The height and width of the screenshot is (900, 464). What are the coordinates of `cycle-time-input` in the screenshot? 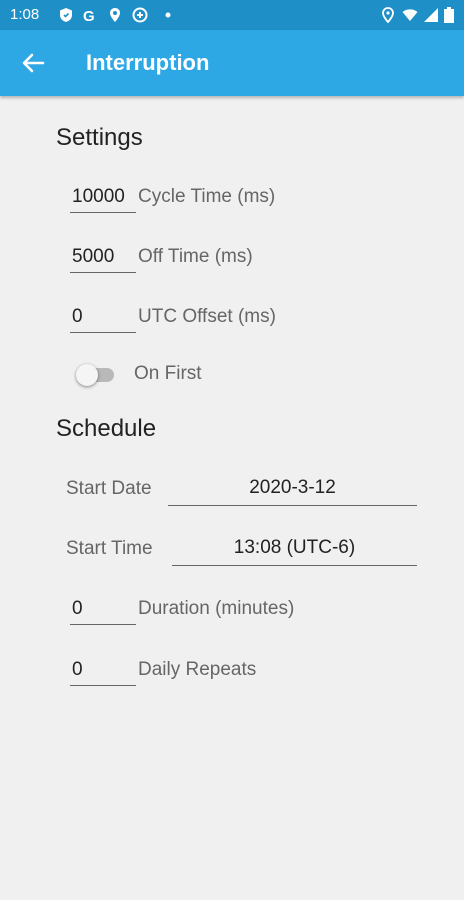 It's located at (103, 197).